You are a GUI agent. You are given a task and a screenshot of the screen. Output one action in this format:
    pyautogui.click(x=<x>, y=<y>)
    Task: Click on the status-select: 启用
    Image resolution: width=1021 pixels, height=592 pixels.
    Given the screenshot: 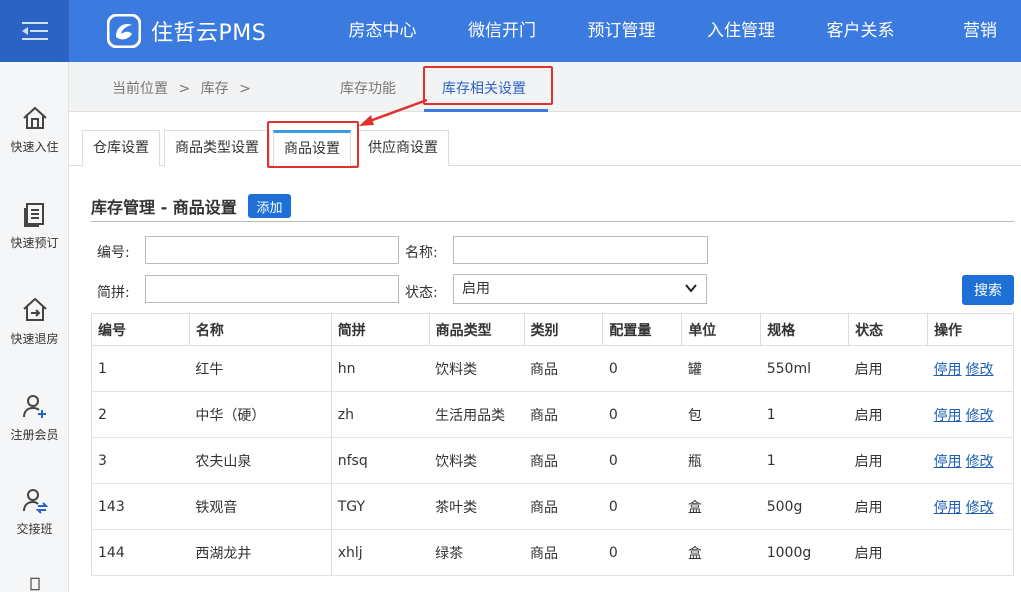 What is the action you would take?
    pyautogui.click(x=580, y=289)
    